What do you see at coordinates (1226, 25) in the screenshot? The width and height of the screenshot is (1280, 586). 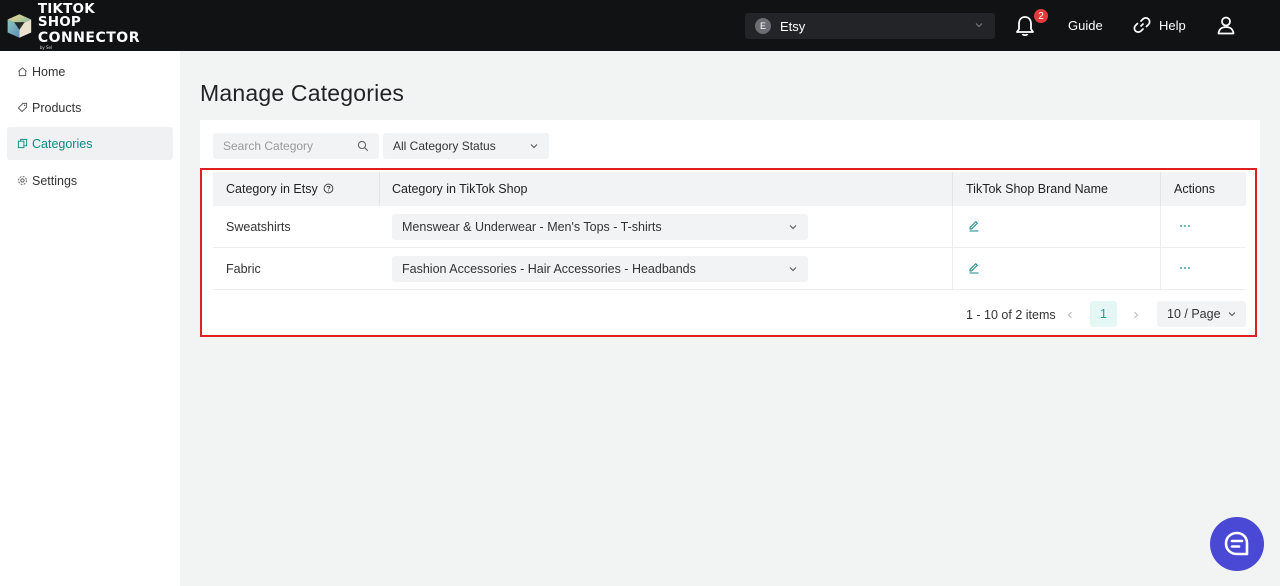 I see `user-icon` at bounding box center [1226, 25].